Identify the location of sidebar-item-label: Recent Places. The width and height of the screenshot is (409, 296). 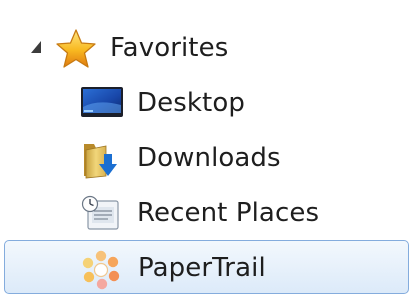
(228, 213).